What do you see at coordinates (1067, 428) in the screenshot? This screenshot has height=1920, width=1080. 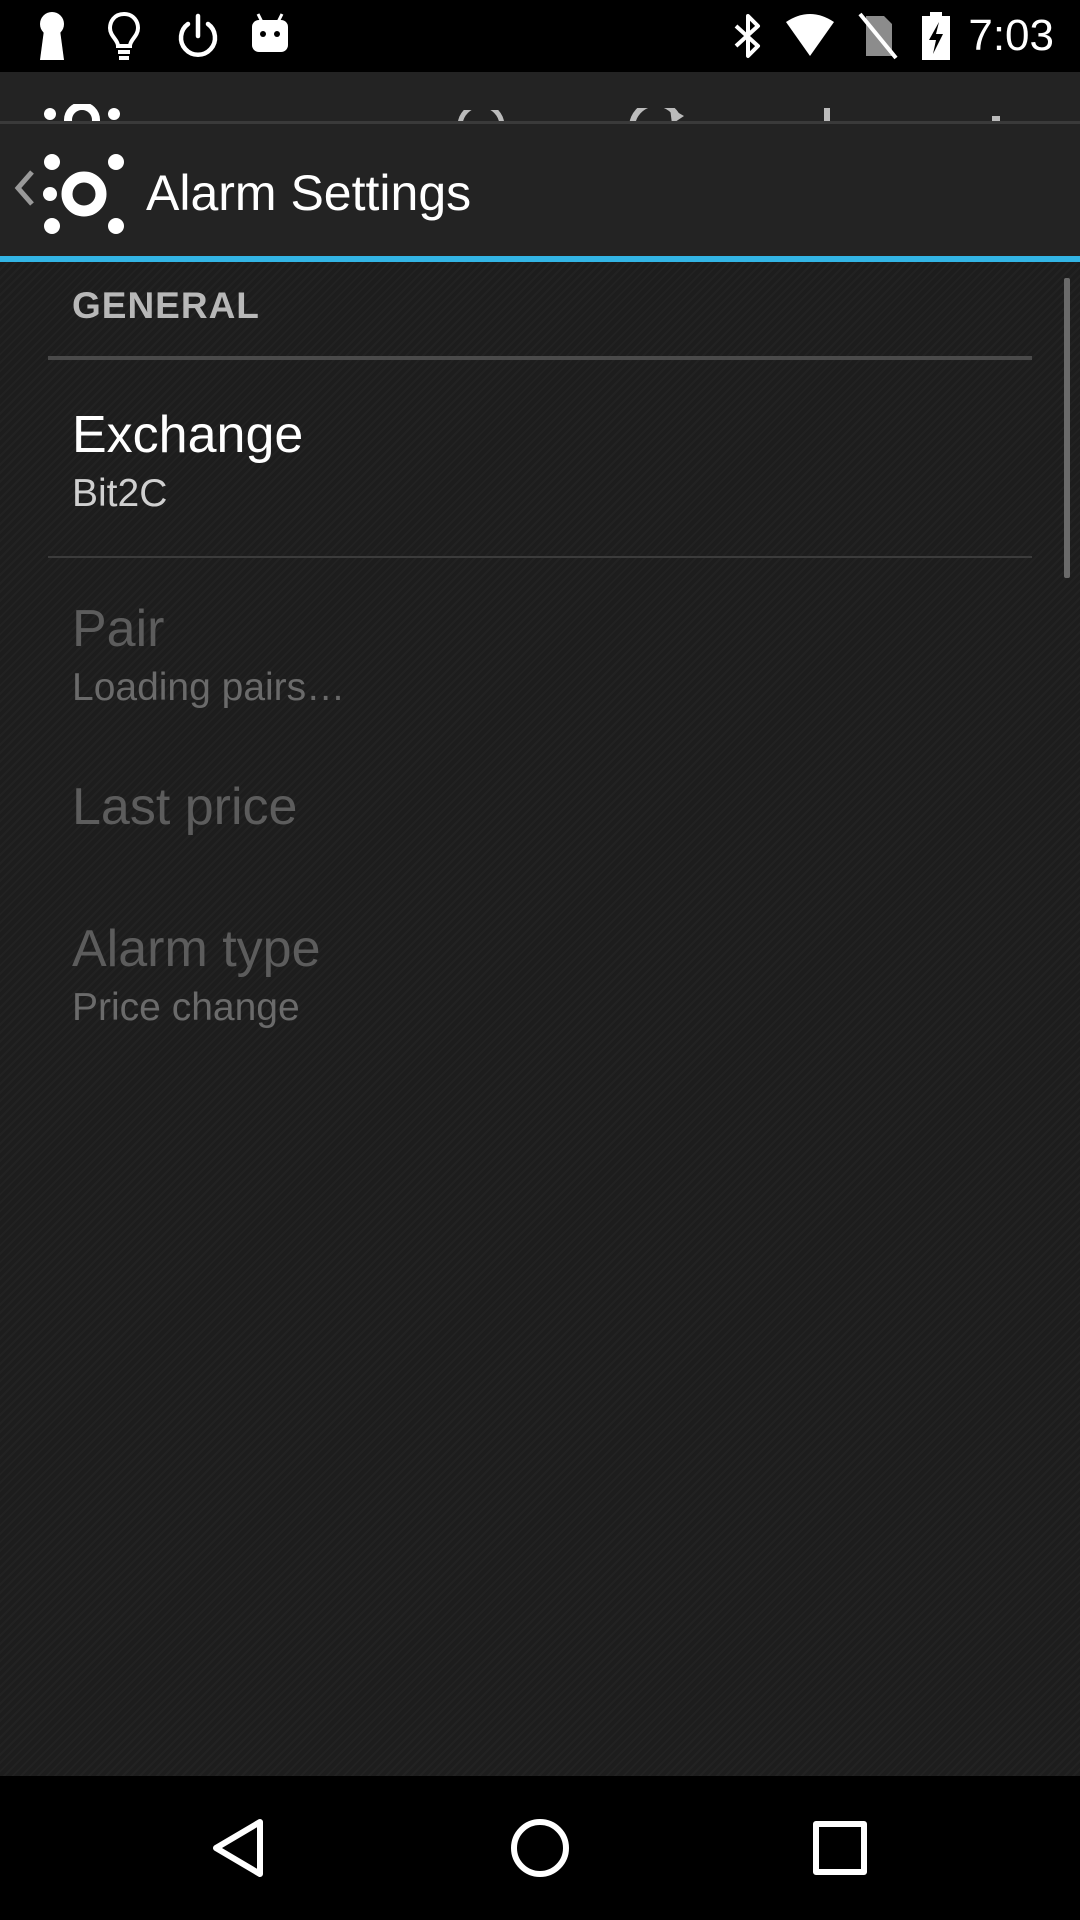 I see `scrollbar` at bounding box center [1067, 428].